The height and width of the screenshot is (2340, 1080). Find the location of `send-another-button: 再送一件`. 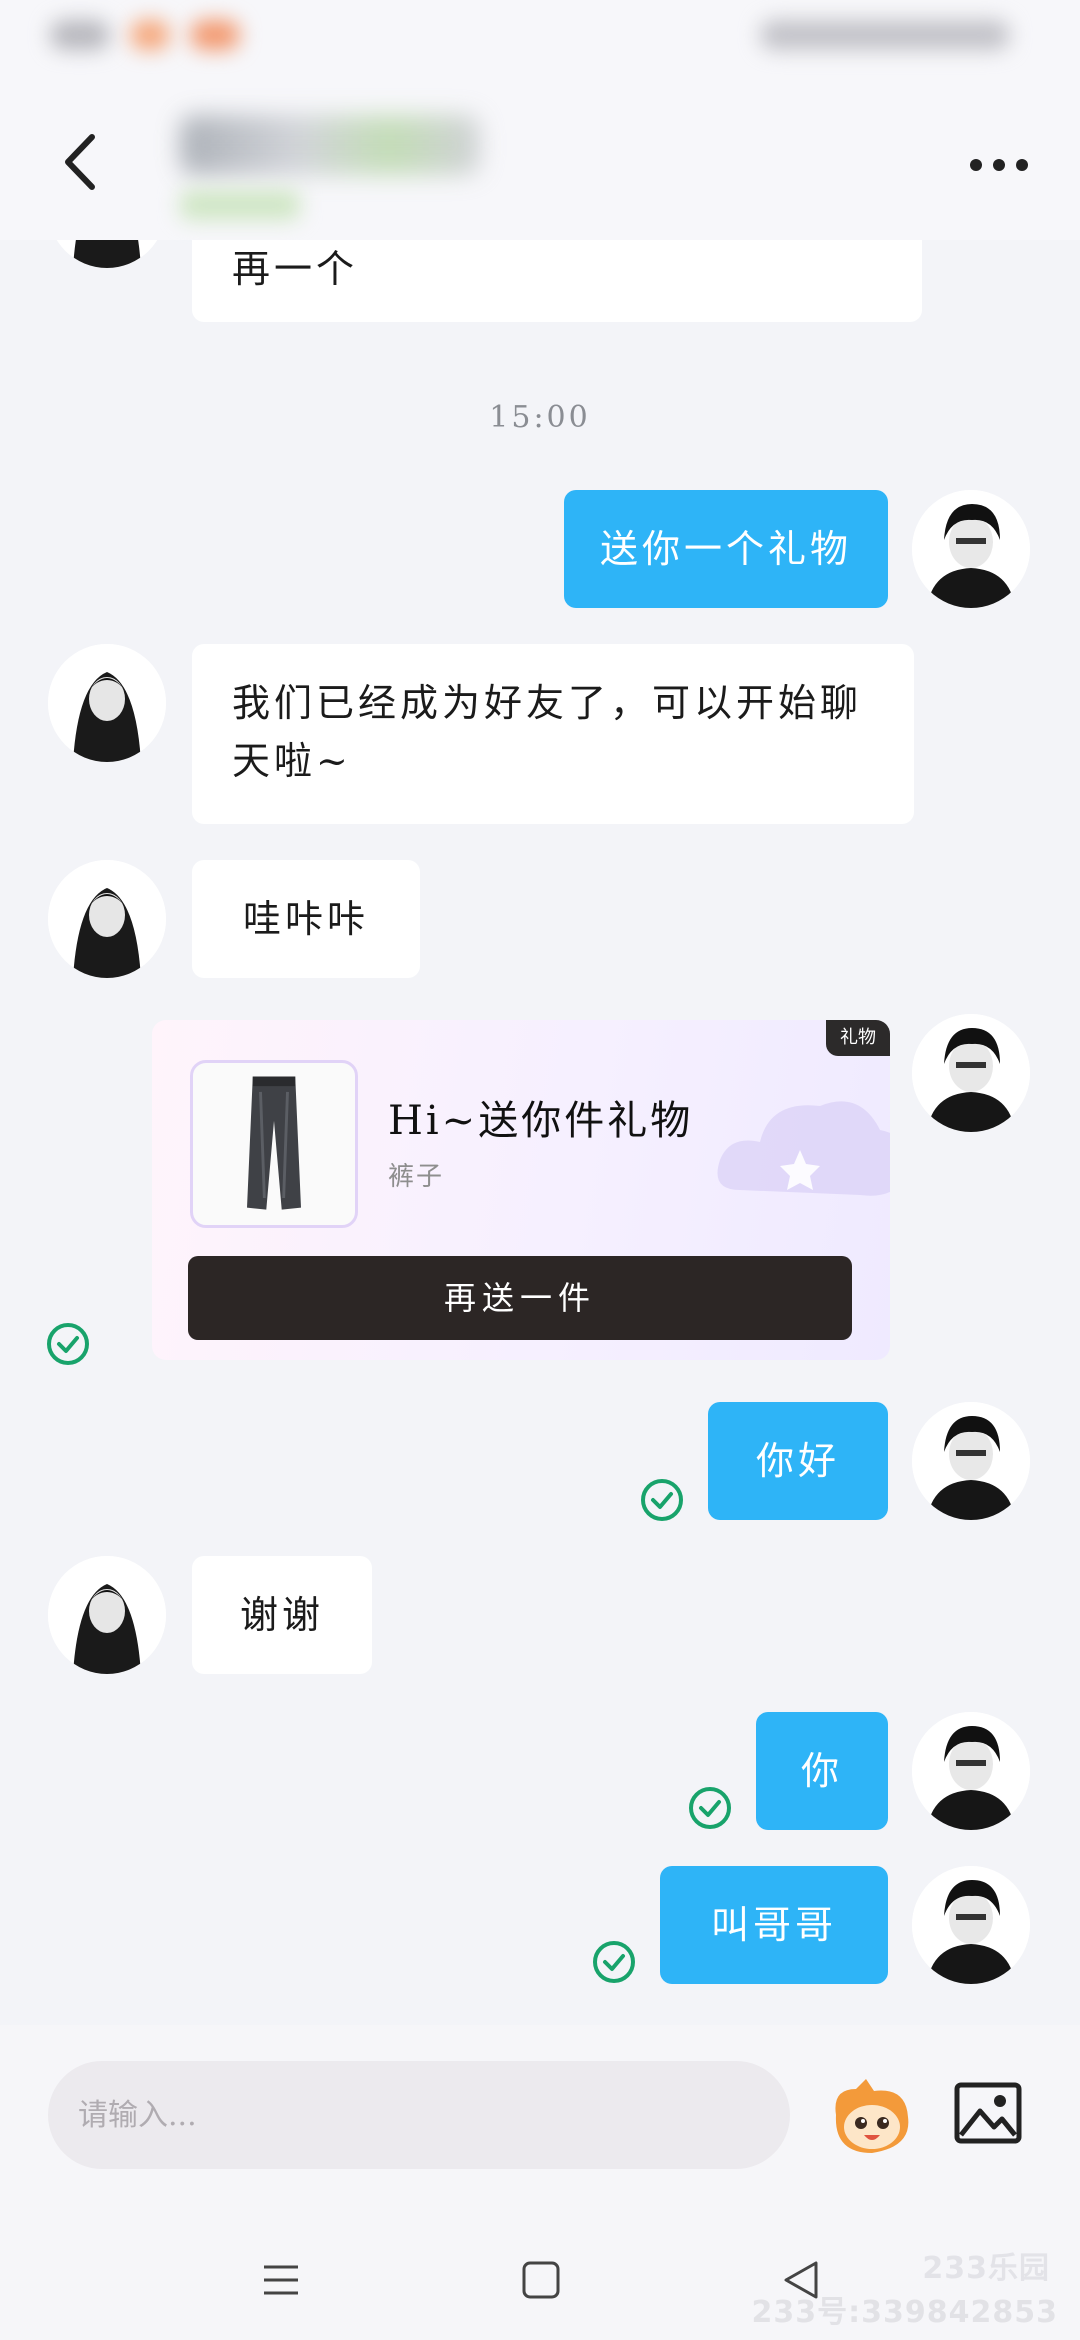

send-another-button: 再送一件 is located at coordinates (520, 1298).